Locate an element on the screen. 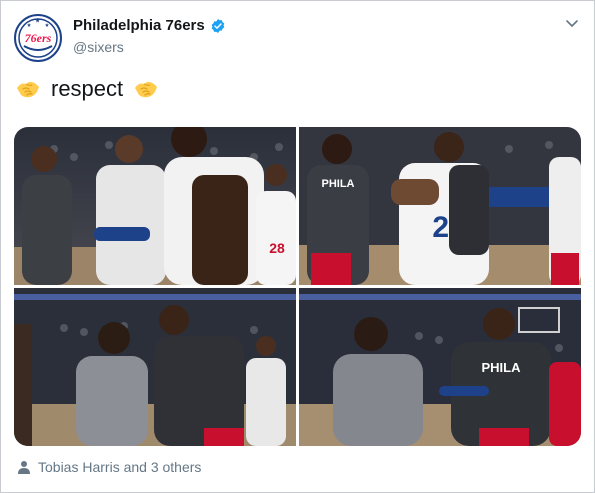 Image resolution: width=595 pixels, height=493 pixels. tagged-people: Tobias Harris and 3 others is located at coordinates (109, 467).